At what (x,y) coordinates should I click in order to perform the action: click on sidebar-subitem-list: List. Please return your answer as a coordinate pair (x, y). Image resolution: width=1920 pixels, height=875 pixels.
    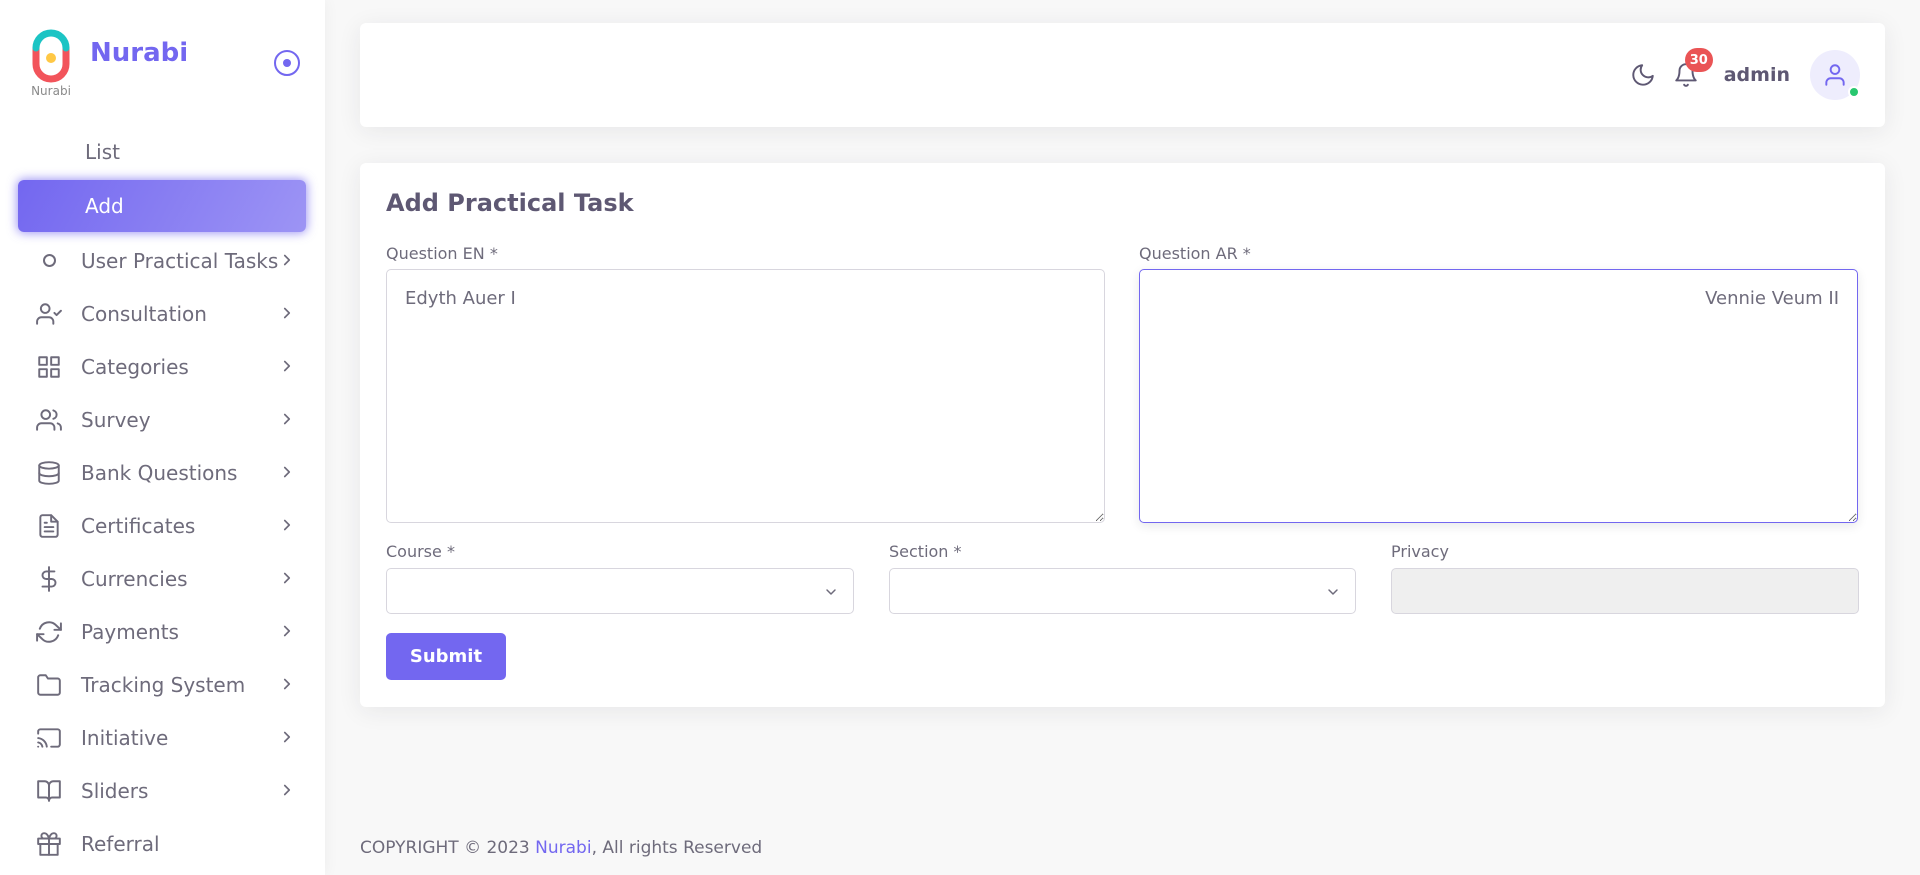
    Looking at the image, I should click on (162, 152).